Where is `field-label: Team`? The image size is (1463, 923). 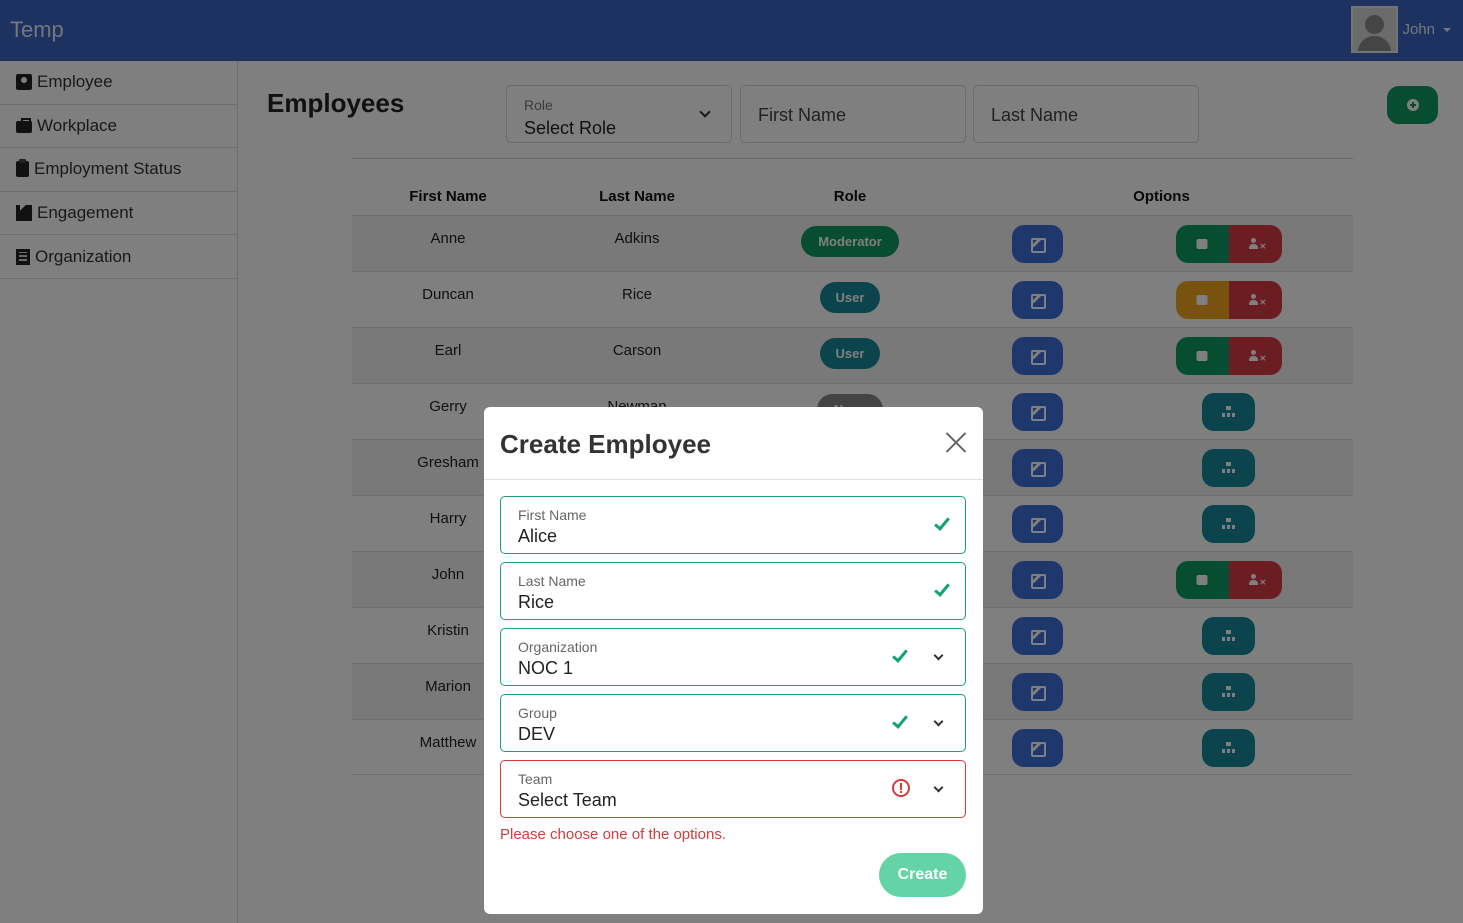 field-label: Team is located at coordinates (535, 779).